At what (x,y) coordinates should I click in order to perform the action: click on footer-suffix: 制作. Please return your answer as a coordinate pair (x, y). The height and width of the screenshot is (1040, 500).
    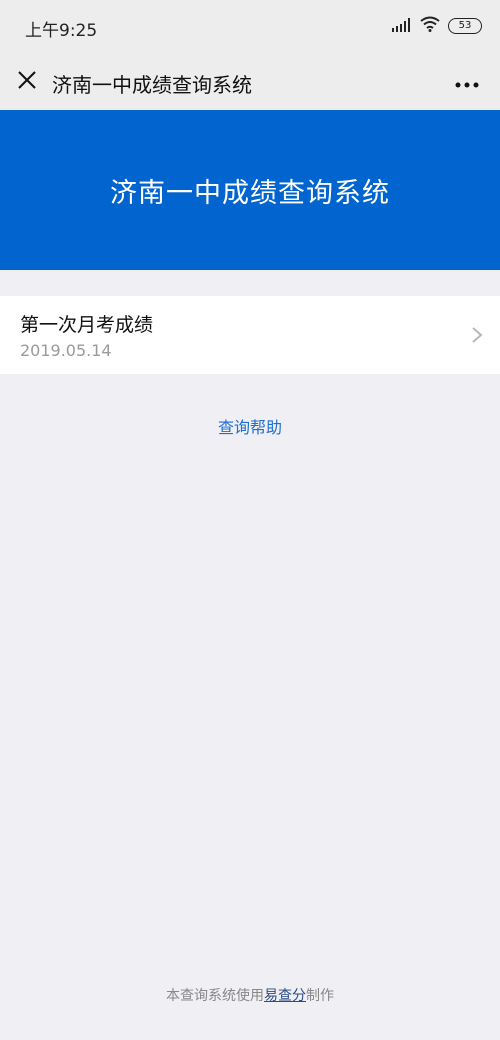
    Looking at the image, I should click on (320, 996).